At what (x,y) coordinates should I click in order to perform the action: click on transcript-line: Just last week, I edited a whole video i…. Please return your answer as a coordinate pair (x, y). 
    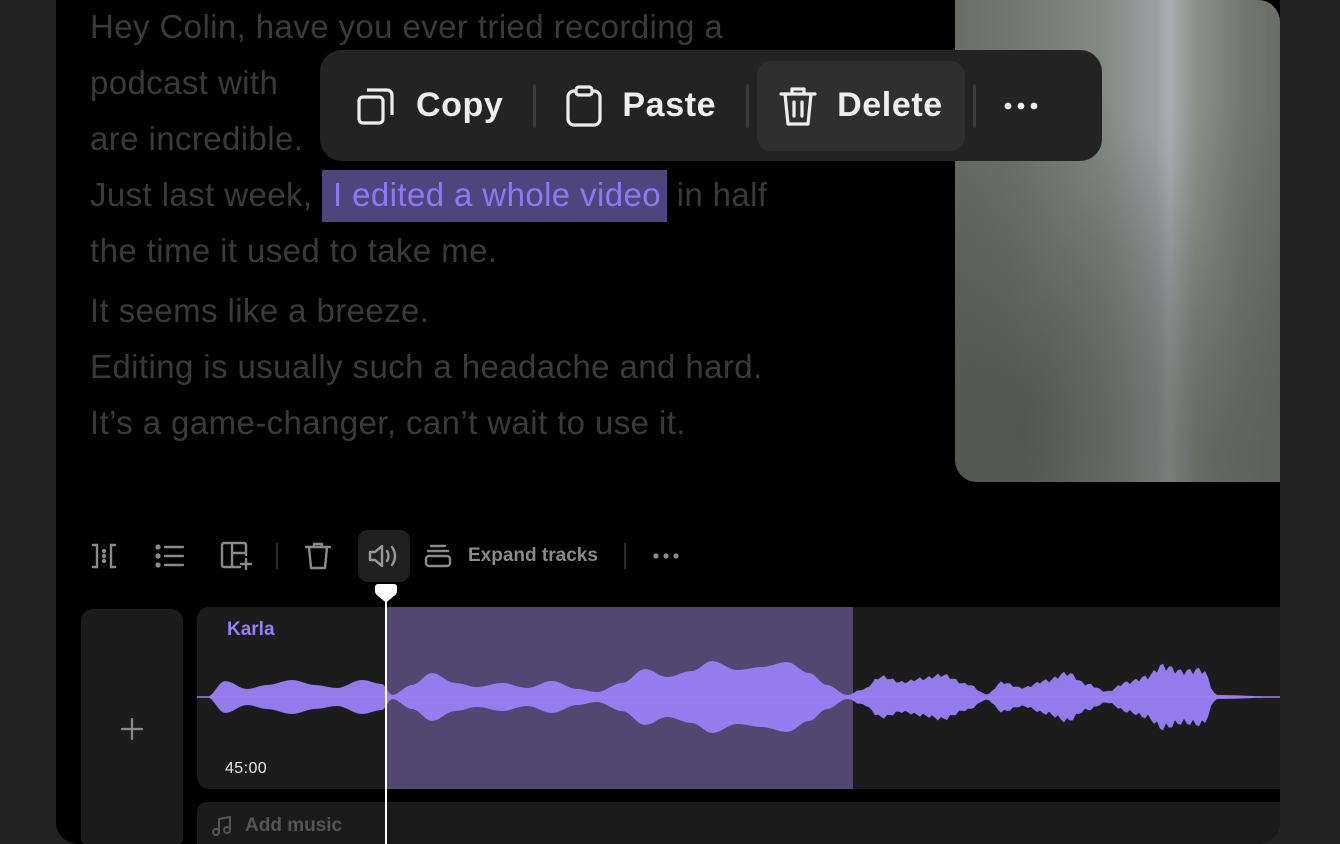
    Looking at the image, I should click on (428, 196).